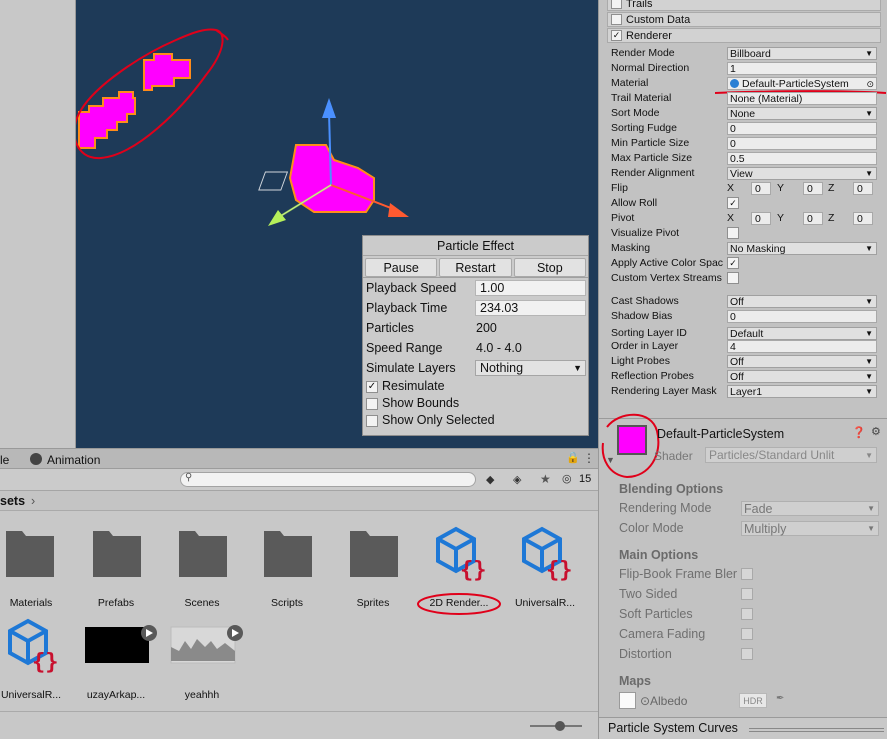  Describe the element at coordinates (863, 188) in the screenshot. I see `flip-z-field: 0` at that location.